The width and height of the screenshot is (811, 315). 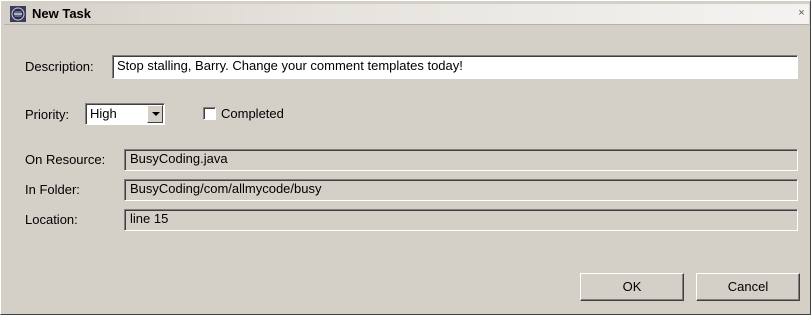 I want to click on location-field: line 15, so click(x=461, y=220).